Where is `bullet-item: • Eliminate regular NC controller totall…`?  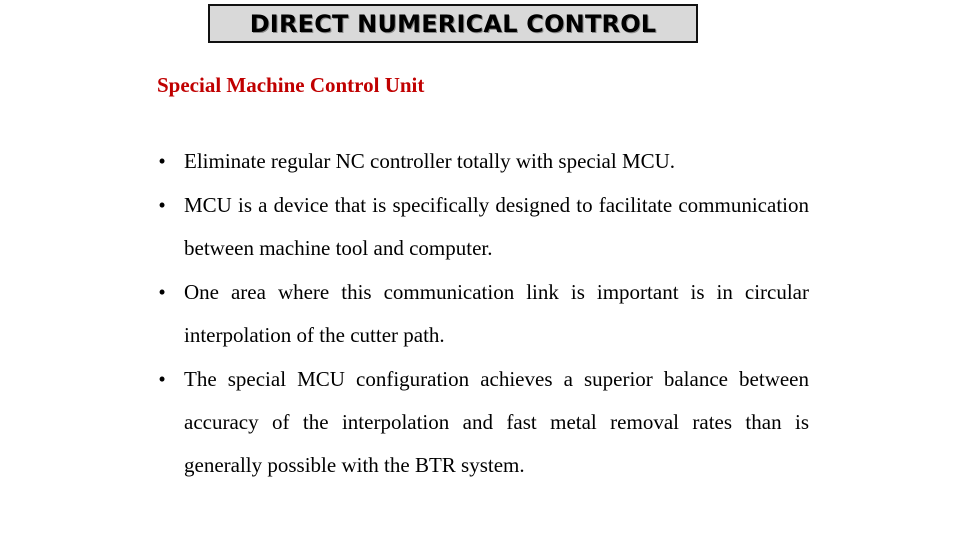
bullet-item: • Eliminate regular NC controller totall… is located at coordinates (483, 161).